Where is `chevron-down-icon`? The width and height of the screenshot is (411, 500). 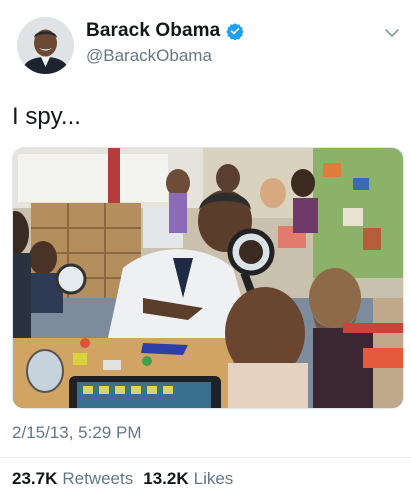
chevron-down-icon is located at coordinates (392, 33).